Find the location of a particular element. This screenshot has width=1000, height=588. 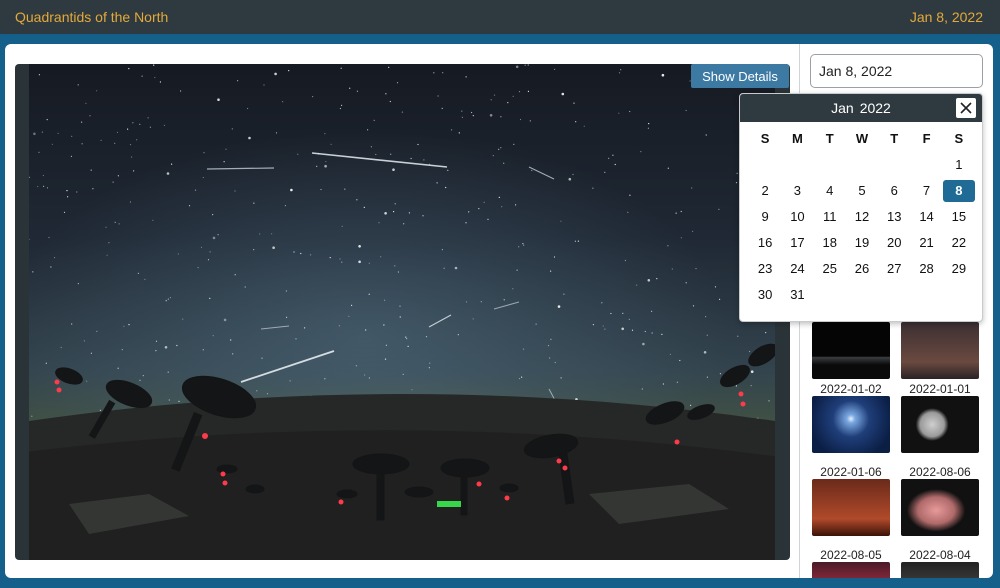

calendar-week-row: 9 10 11 12 13 14 15 is located at coordinates (862, 217).